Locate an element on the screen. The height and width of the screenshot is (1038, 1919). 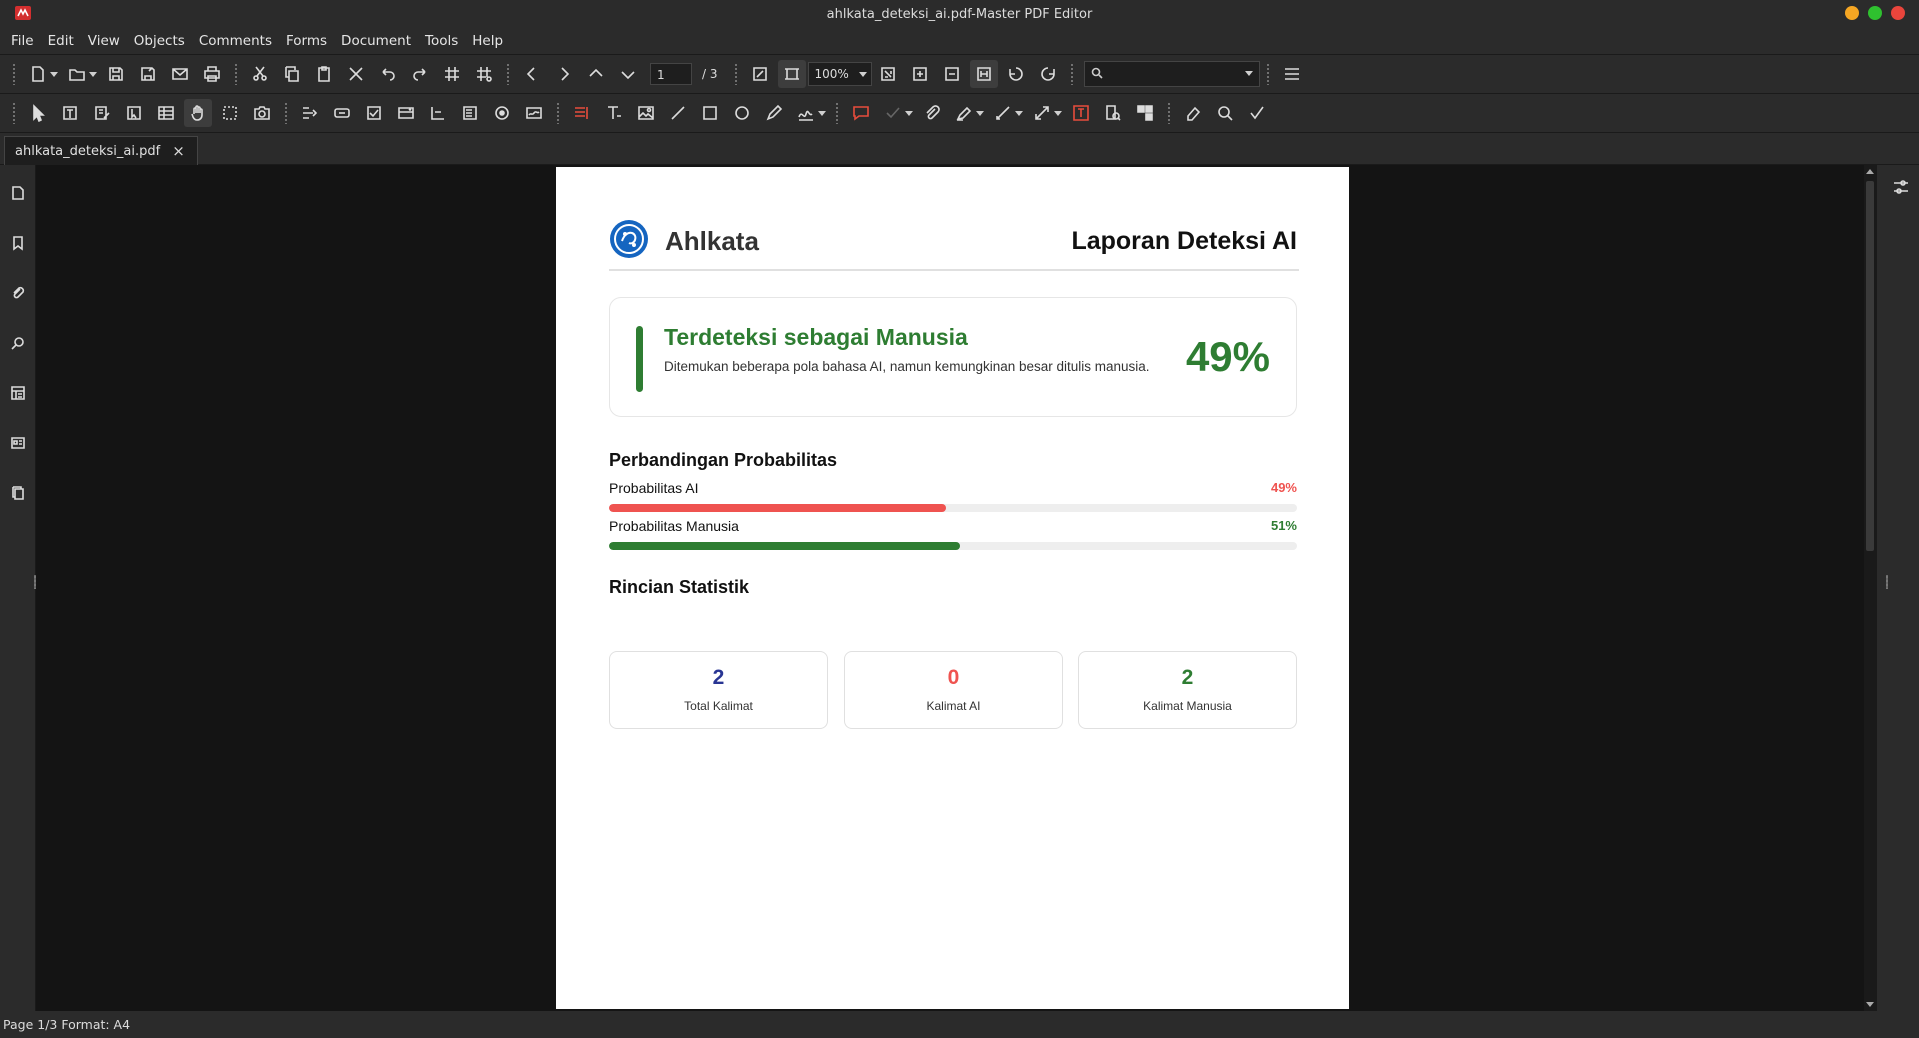
scroll-up-icon is located at coordinates (1870, 171).